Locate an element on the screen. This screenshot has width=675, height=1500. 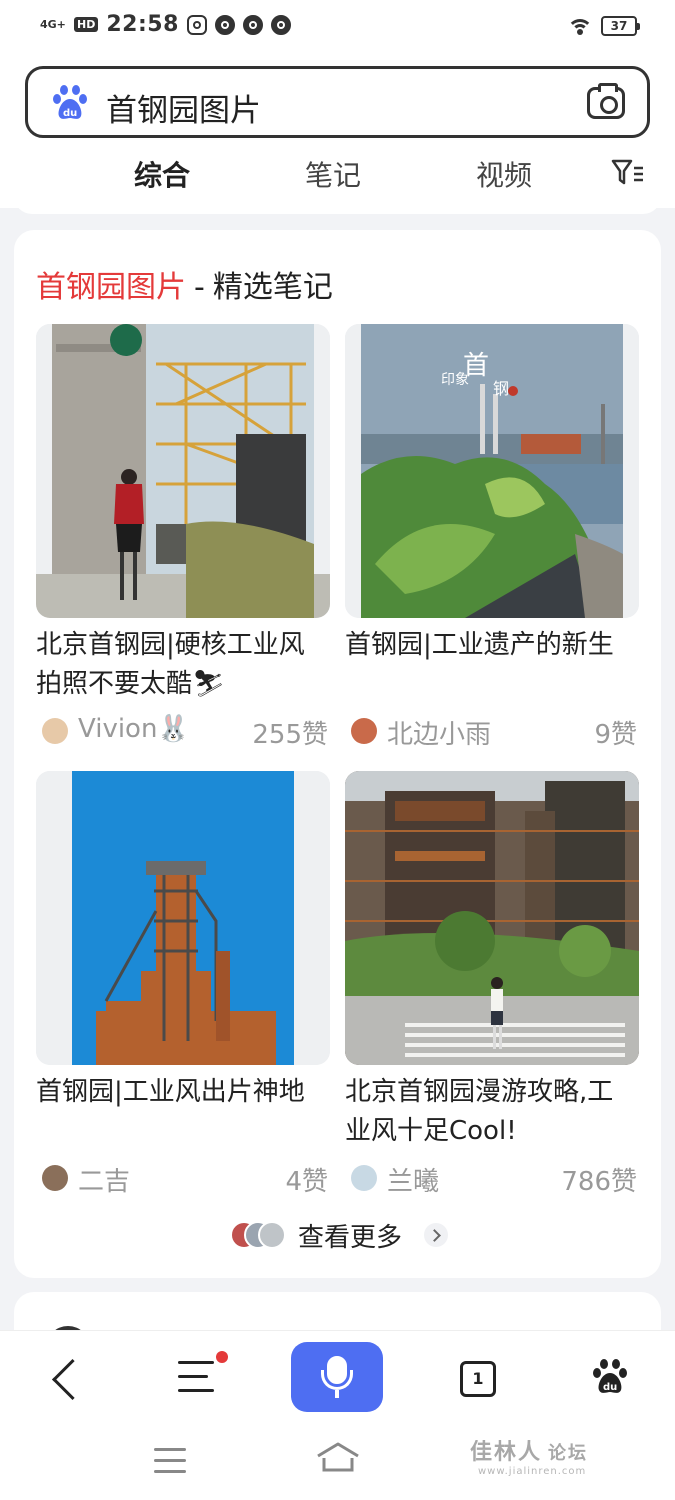
card-title: 首钢园图片 - 精选笔记 is located at coordinates (184, 284).